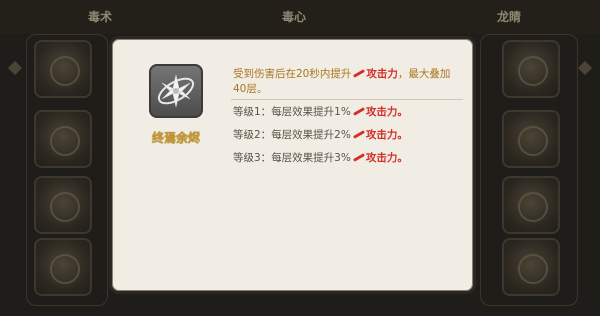 The image size is (600, 316). I want to click on level-label: 等级2：, so click(252, 135).